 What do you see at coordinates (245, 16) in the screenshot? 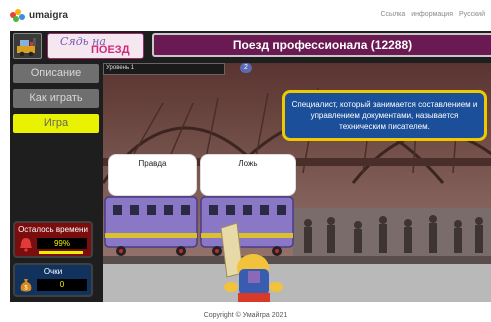
I see `site-header: umaigra Ссылка информация Русский` at bounding box center [245, 16].